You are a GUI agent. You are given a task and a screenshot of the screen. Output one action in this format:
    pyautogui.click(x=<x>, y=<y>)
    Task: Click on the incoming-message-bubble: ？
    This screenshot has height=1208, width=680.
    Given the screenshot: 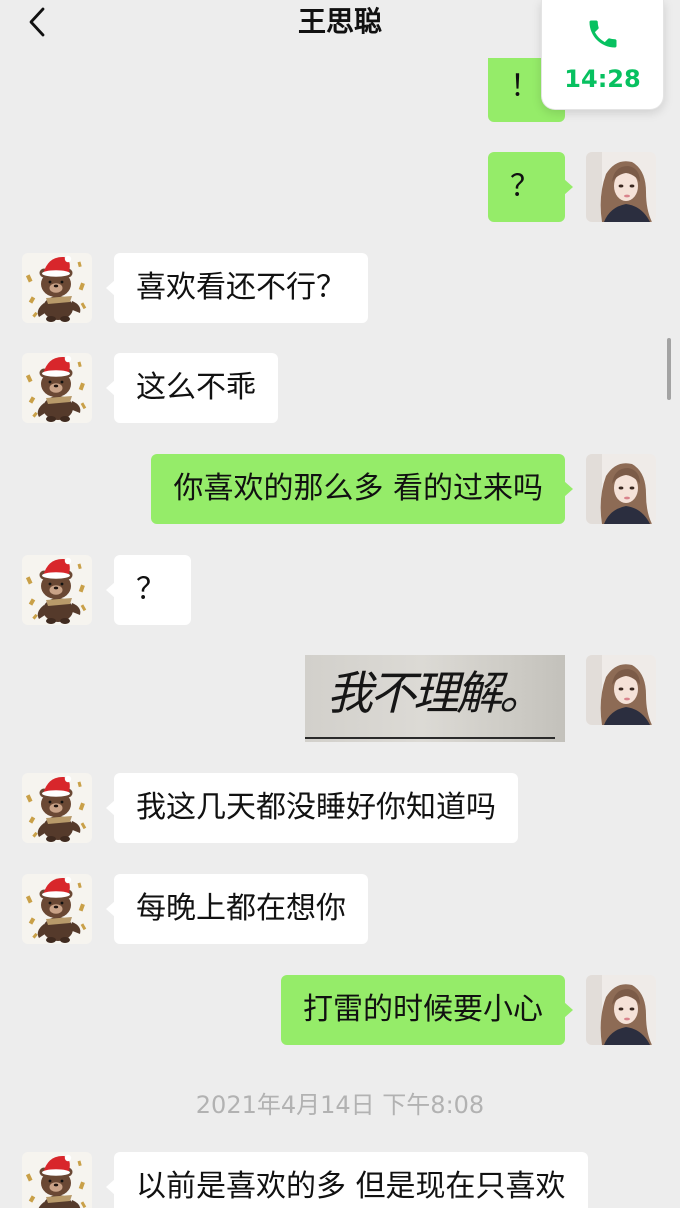 What is the action you would take?
    pyautogui.click(x=148, y=590)
    